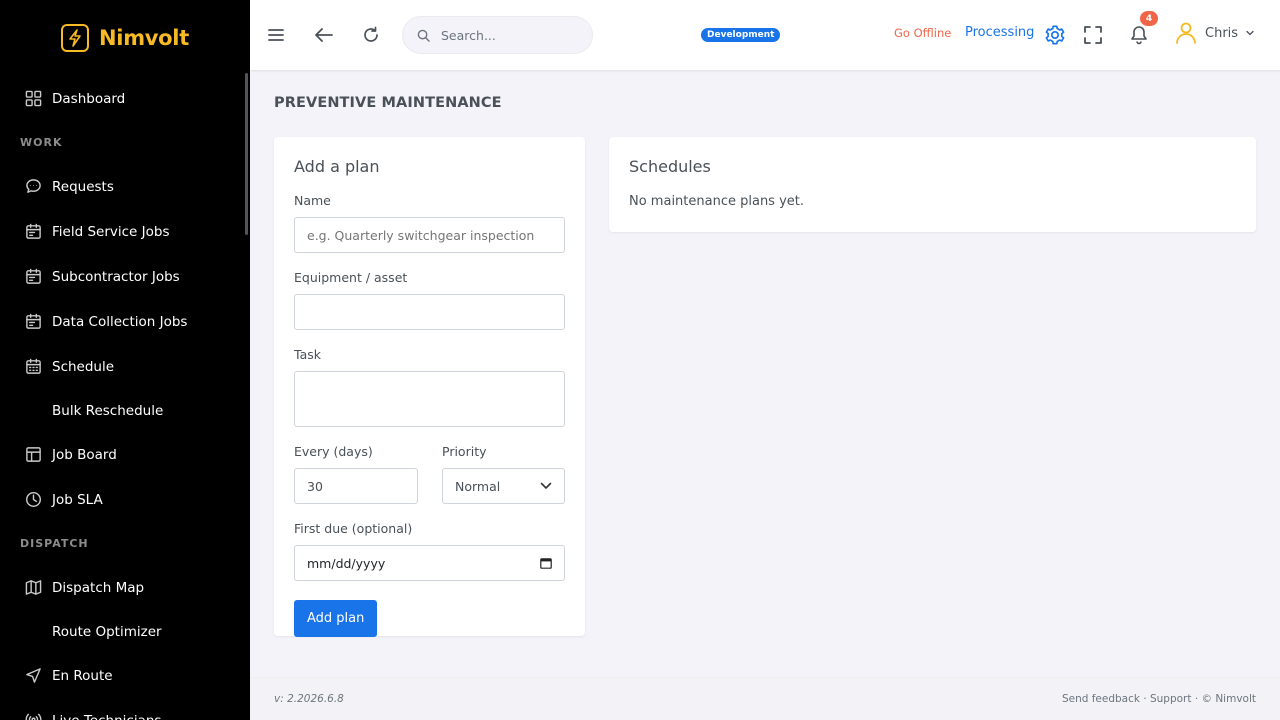  Describe the element at coordinates (33, 676) in the screenshot. I see `navigation-icon` at that location.